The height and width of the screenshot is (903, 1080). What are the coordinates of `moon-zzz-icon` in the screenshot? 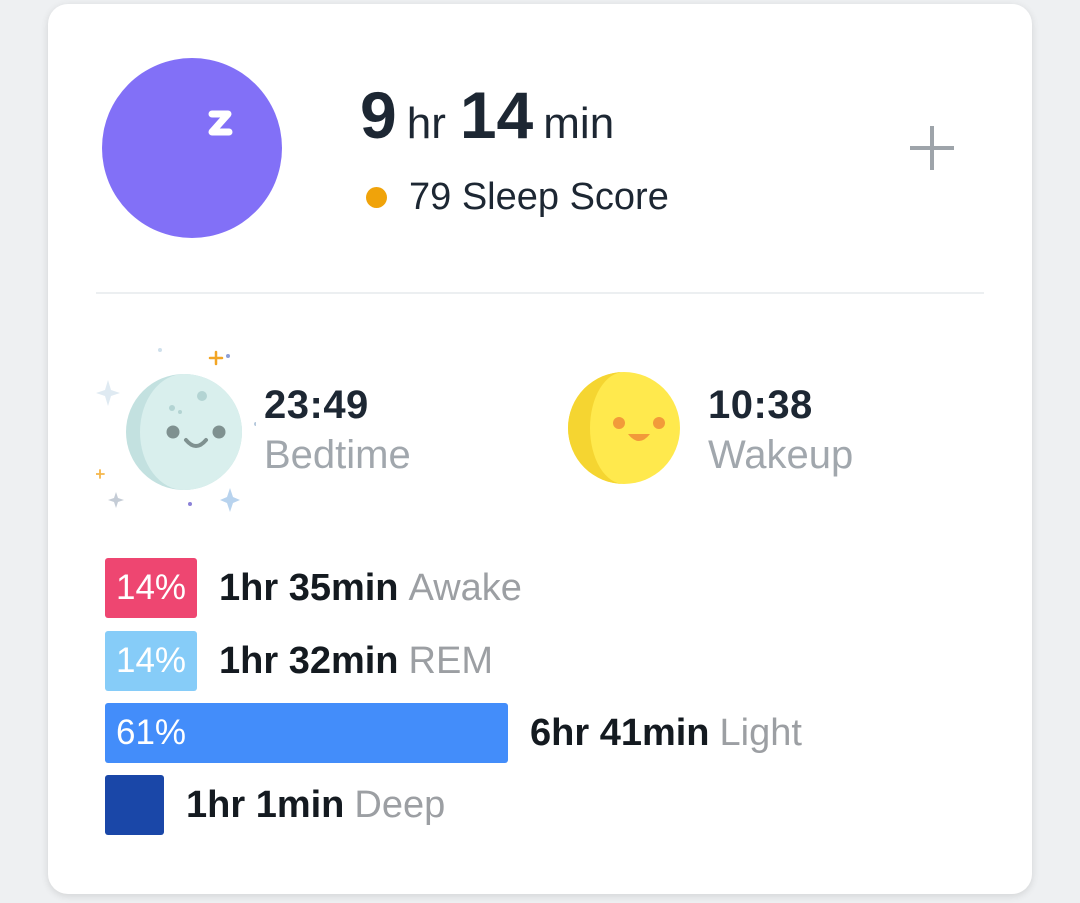 It's located at (192, 148).